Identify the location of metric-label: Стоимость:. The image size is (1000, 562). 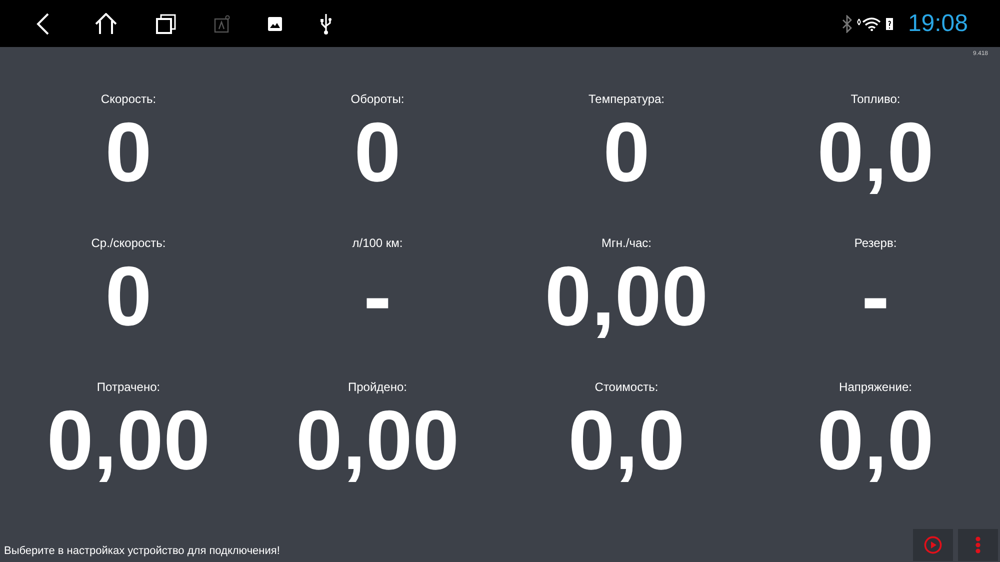
(626, 387).